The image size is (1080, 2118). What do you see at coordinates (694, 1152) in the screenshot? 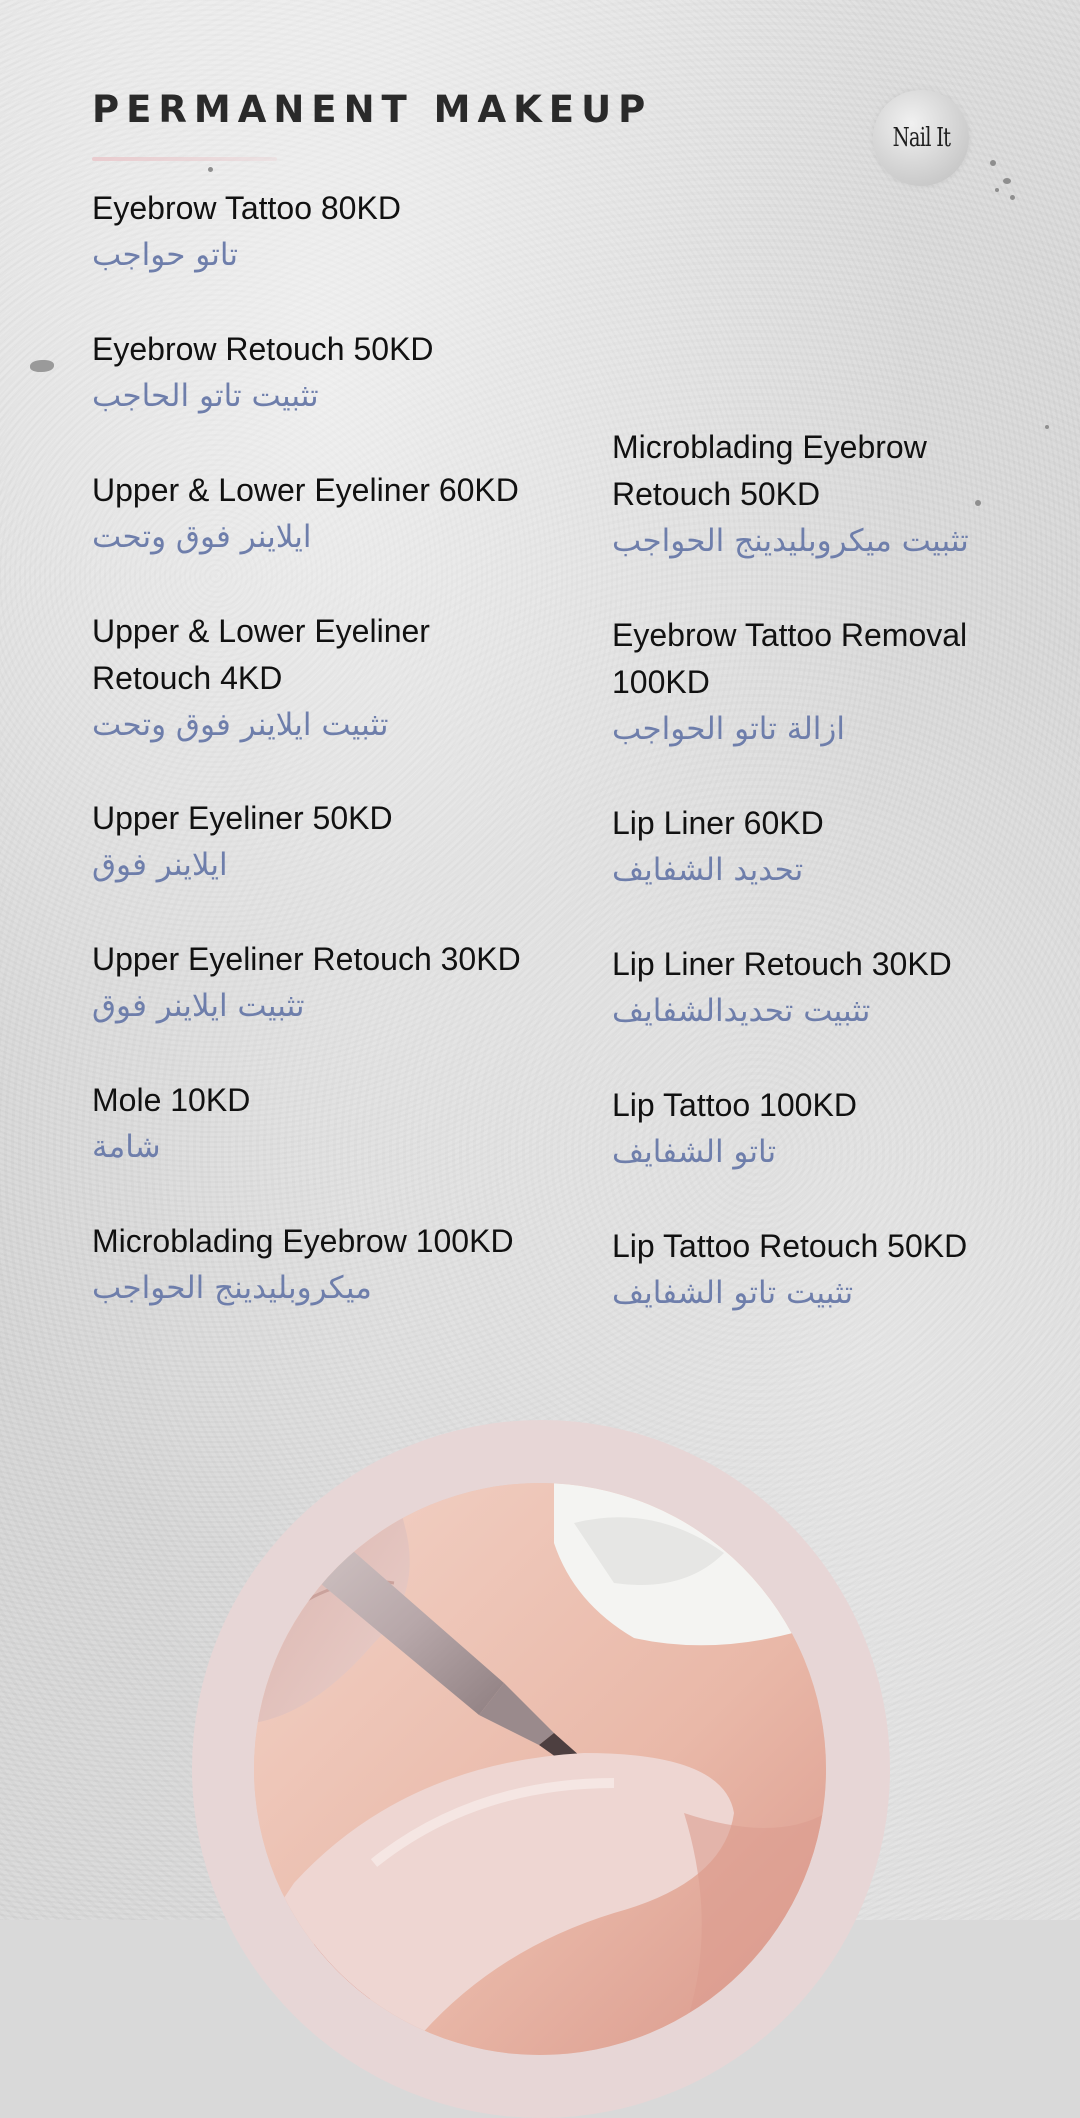
I see `service-name-arabic: تاتو الشفايف` at bounding box center [694, 1152].